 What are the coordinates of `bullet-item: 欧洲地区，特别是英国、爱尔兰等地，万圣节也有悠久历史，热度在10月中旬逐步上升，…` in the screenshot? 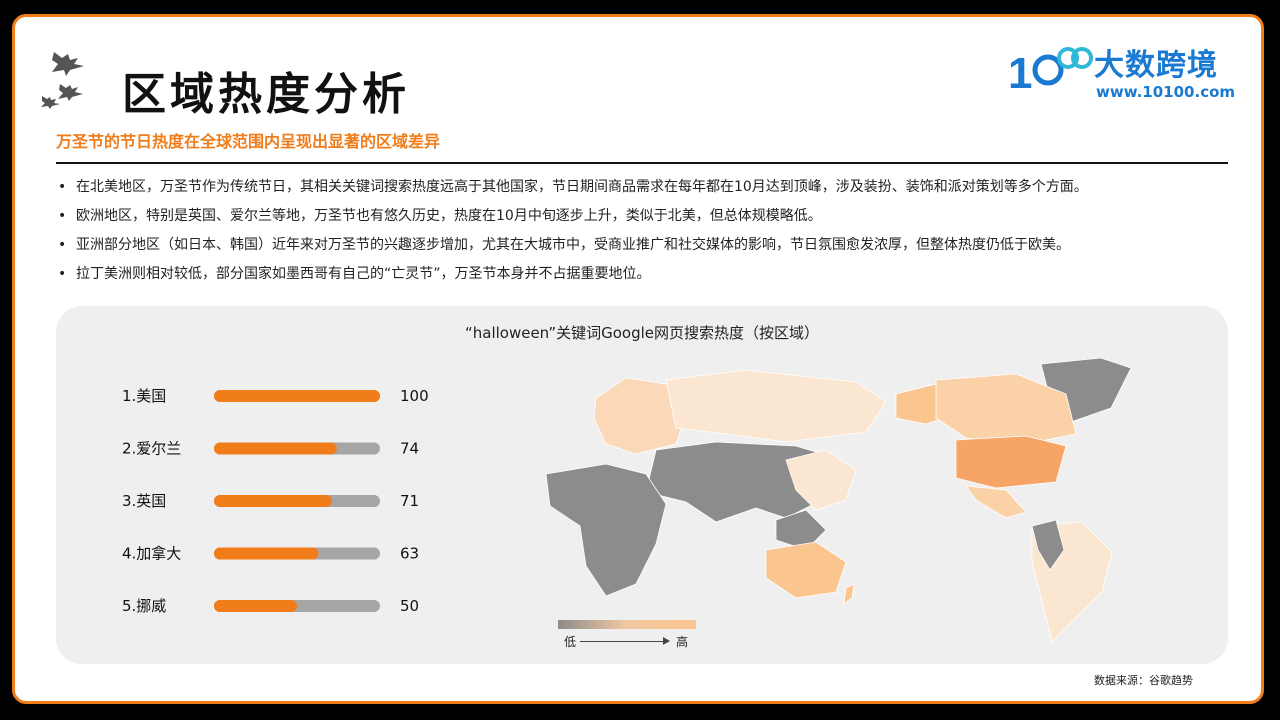 It's located at (651, 219).